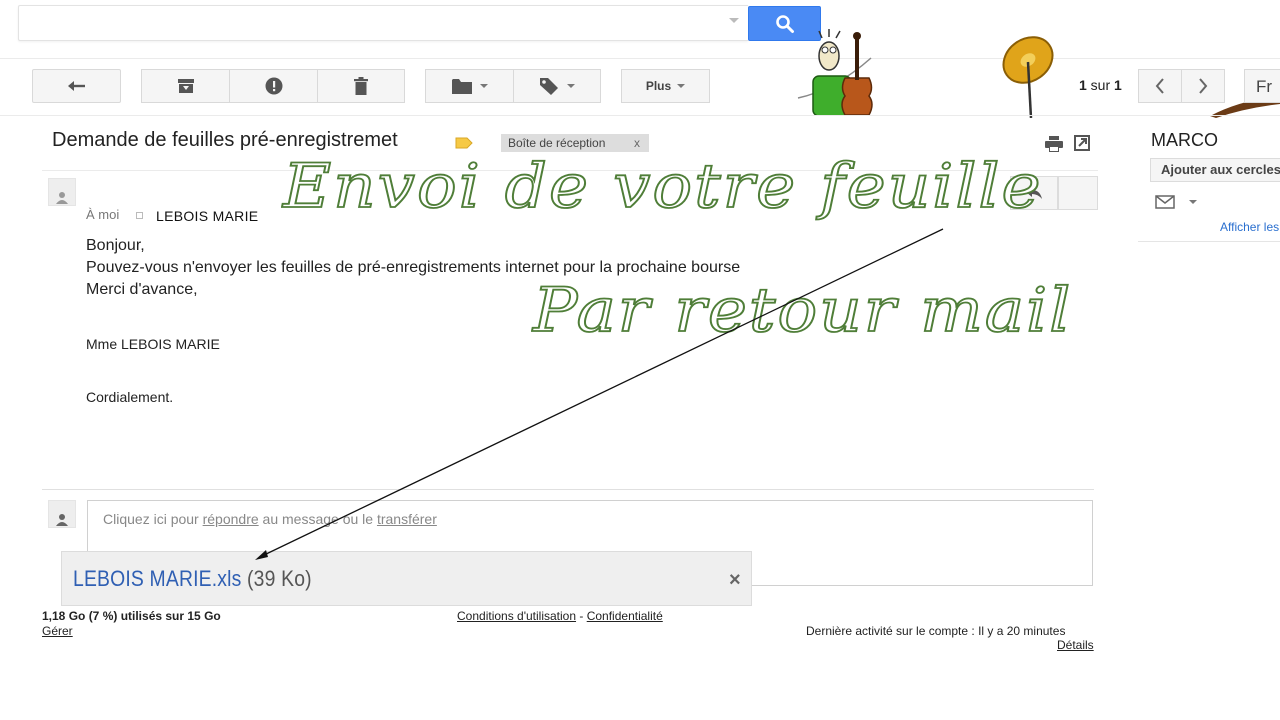  What do you see at coordinates (581, 616) in the screenshot?
I see `footer-dash: -` at bounding box center [581, 616].